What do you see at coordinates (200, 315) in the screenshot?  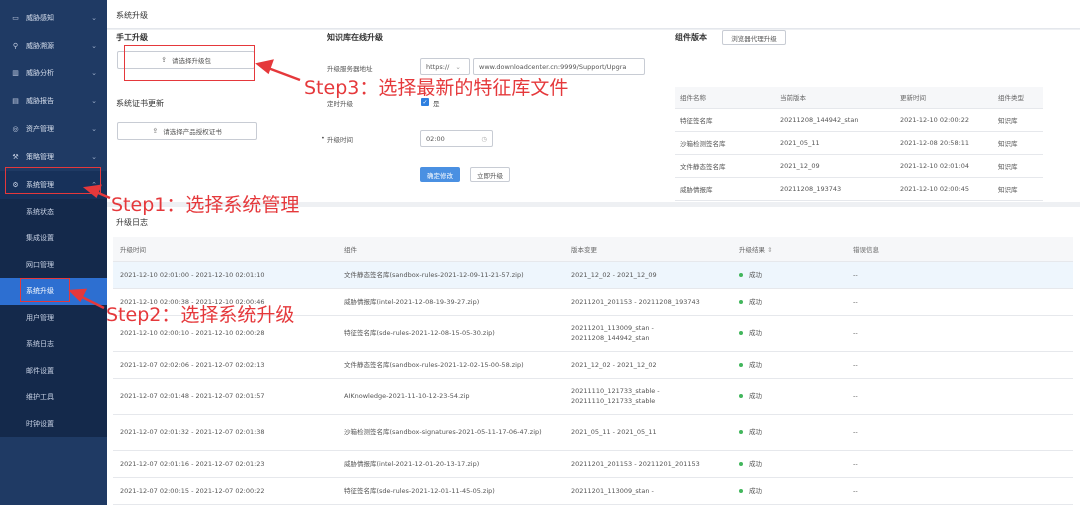 I see `annotation-step2: Step2：选择系统升级` at bounding box center [200, 315].